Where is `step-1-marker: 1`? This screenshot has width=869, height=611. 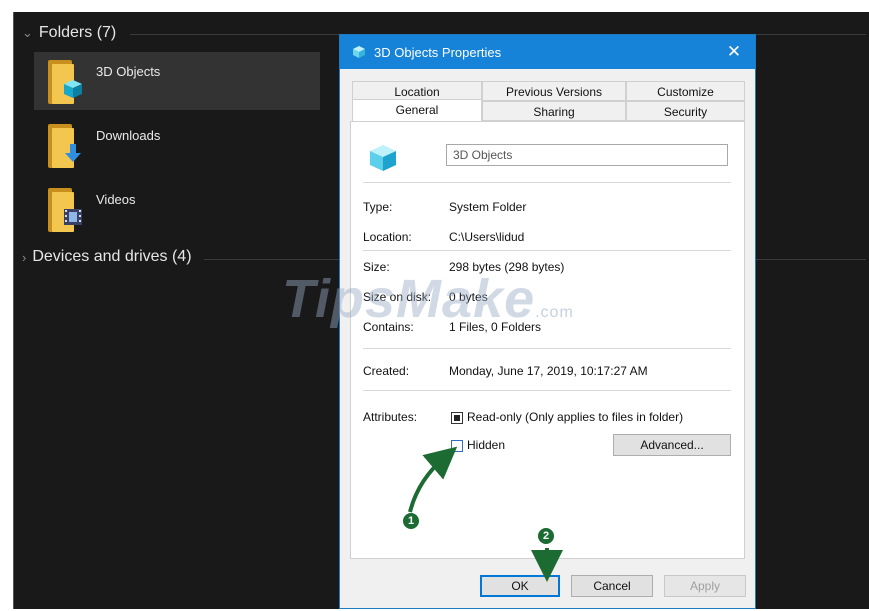 step-1-marker: 1 is located at coordinates (411, 521).